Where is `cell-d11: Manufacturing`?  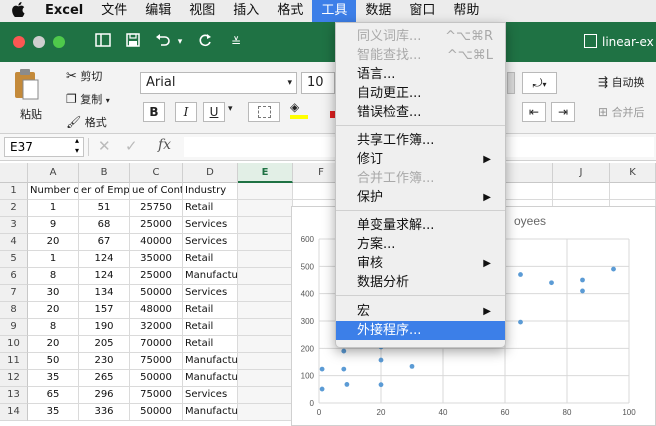 cell-d11: Manufacturing is located at coordinates (210, 361).